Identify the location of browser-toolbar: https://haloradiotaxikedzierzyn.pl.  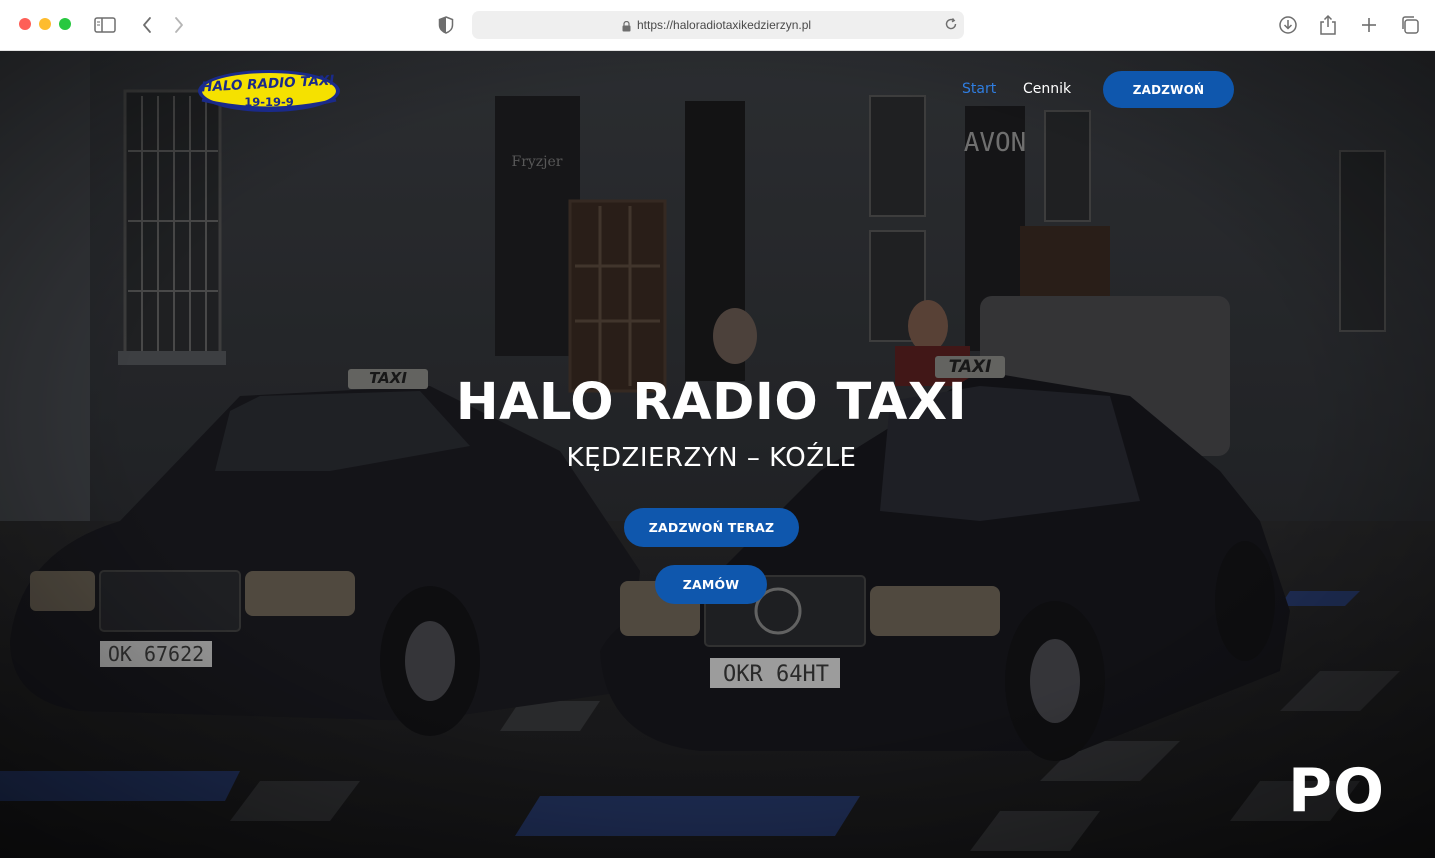
(717, 25).